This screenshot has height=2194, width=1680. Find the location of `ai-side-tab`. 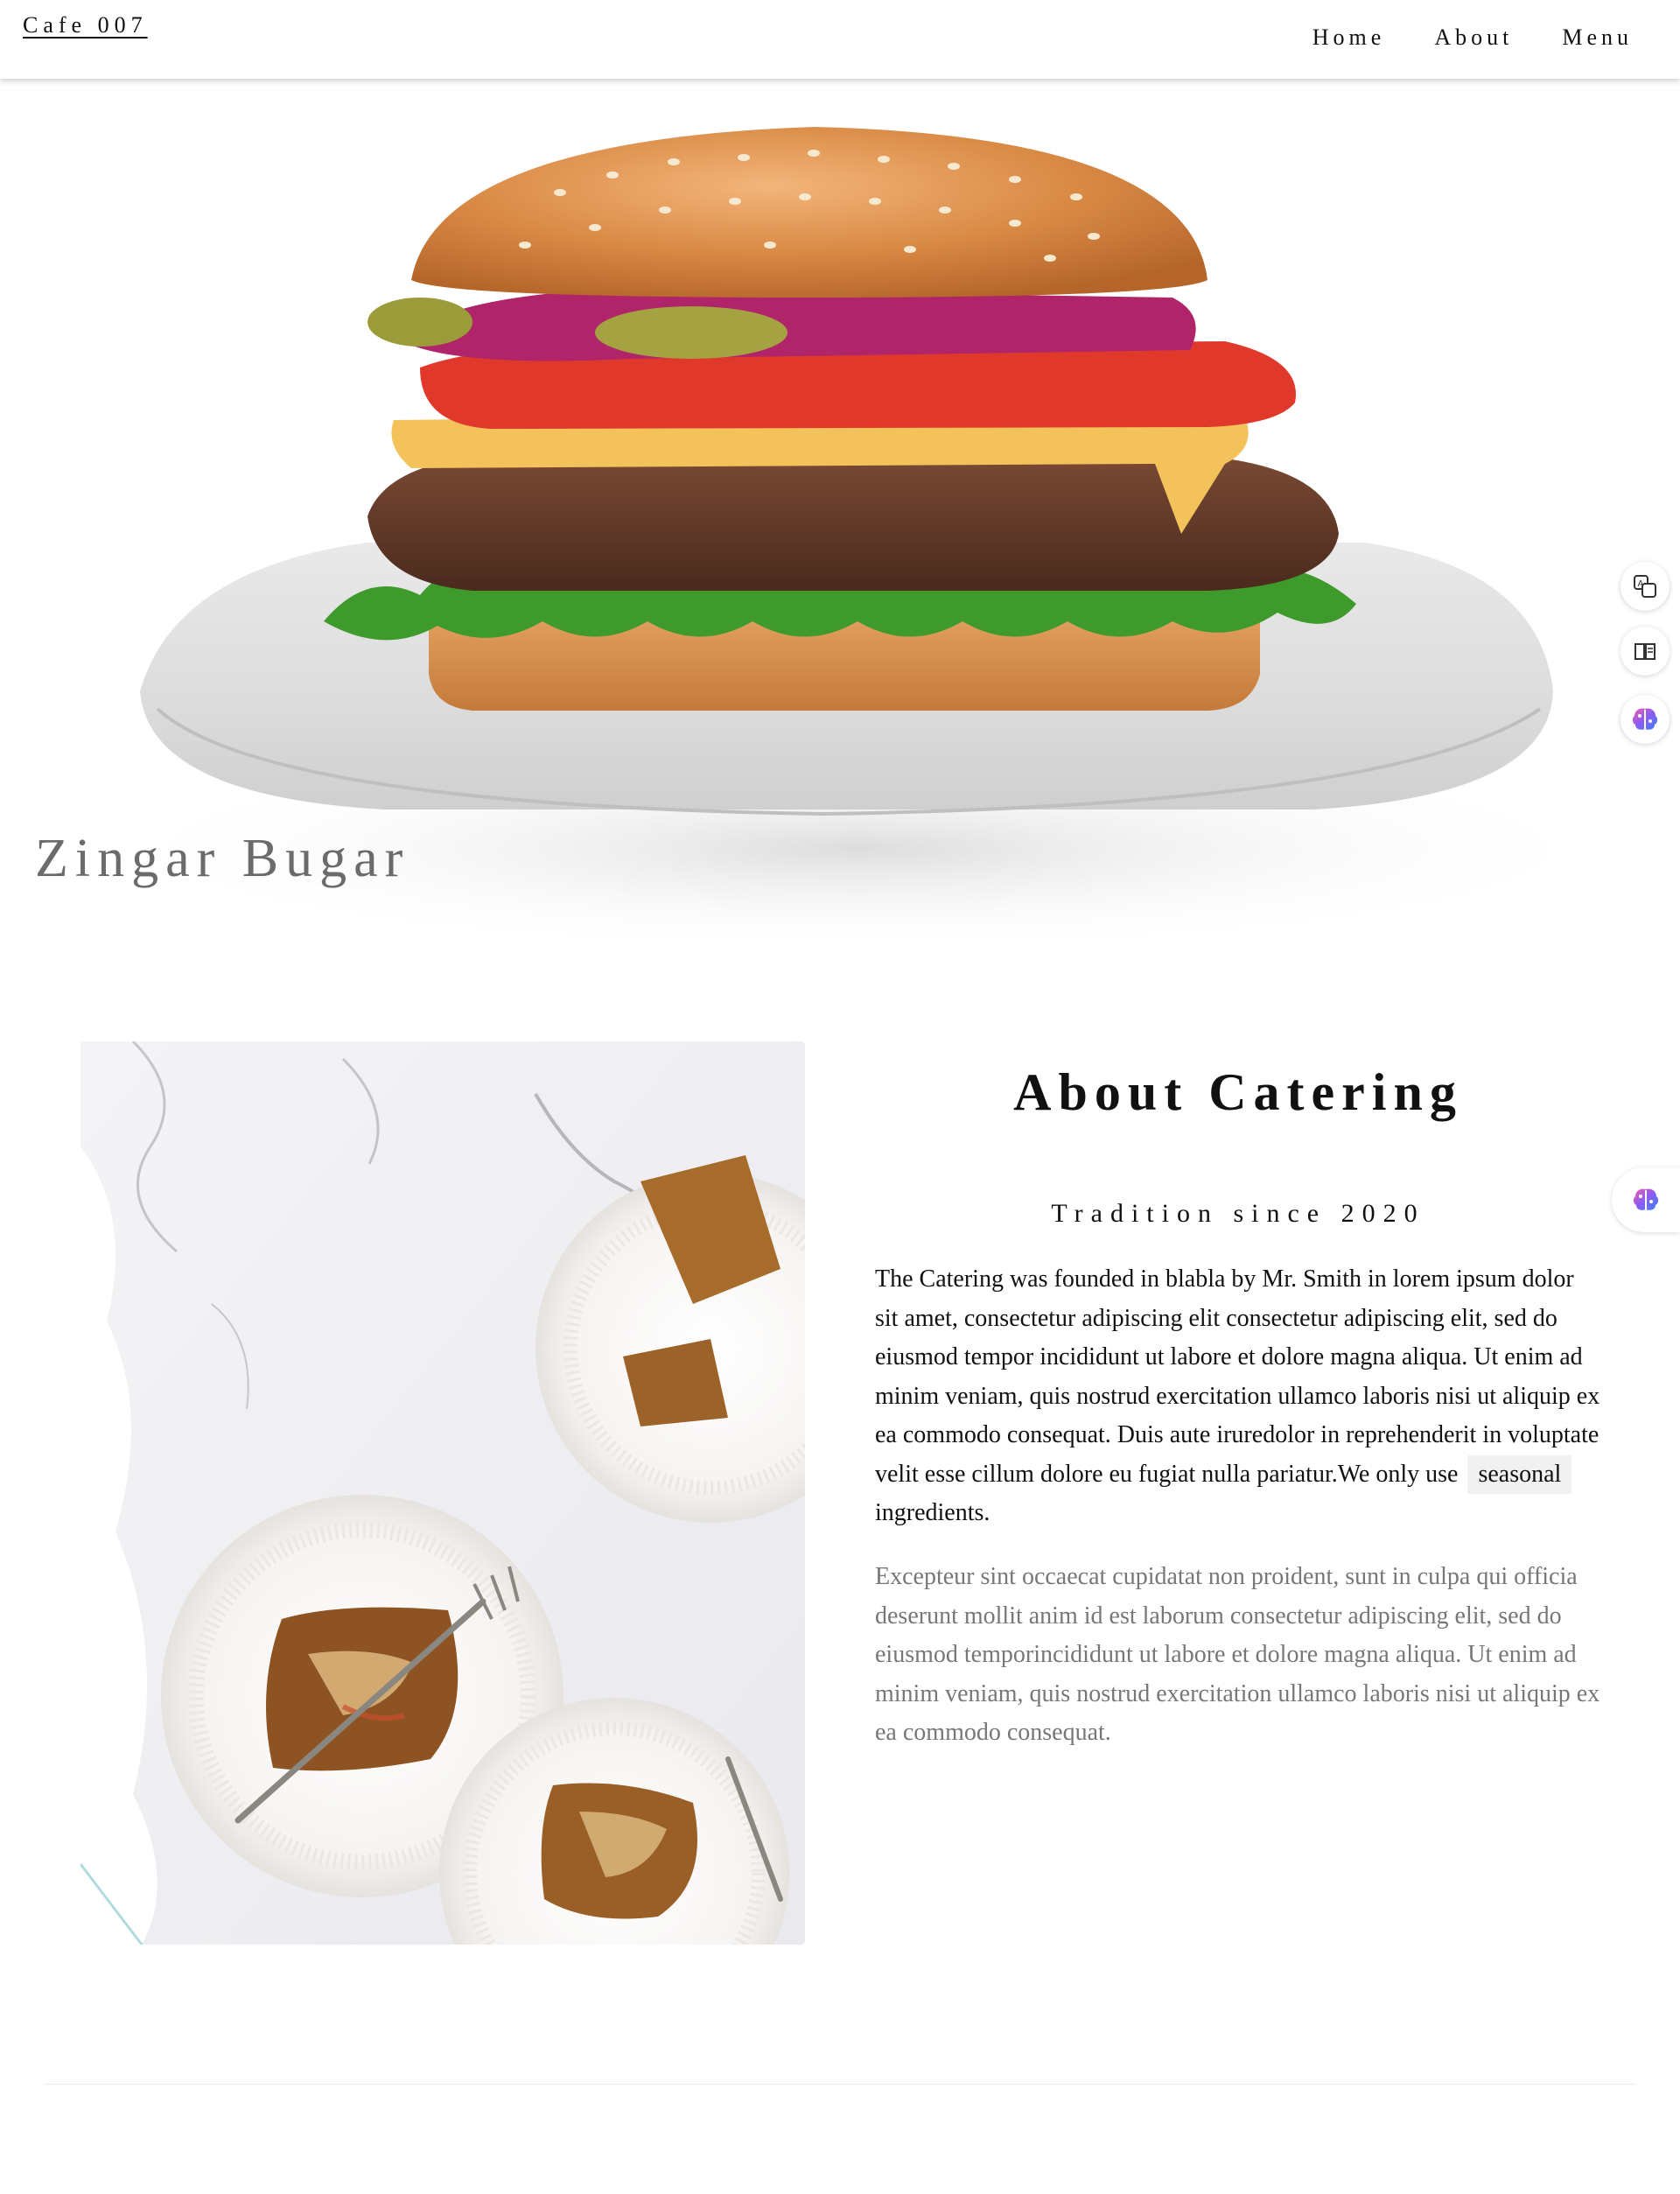

ai-side-tab is located at coordinates (1646, 1199).